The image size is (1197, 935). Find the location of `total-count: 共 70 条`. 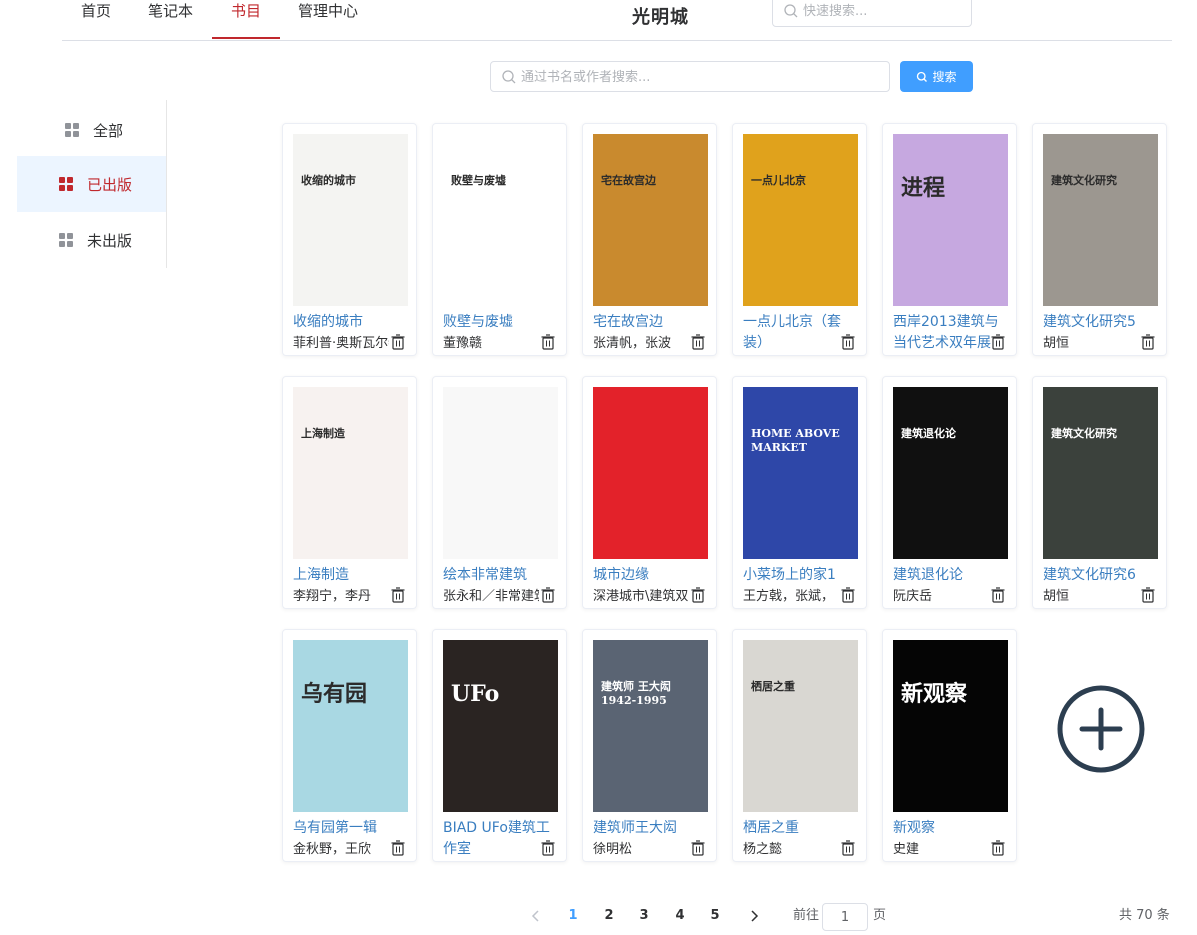

total-count: 共 70 条 is located at coordinates (1144, 915).